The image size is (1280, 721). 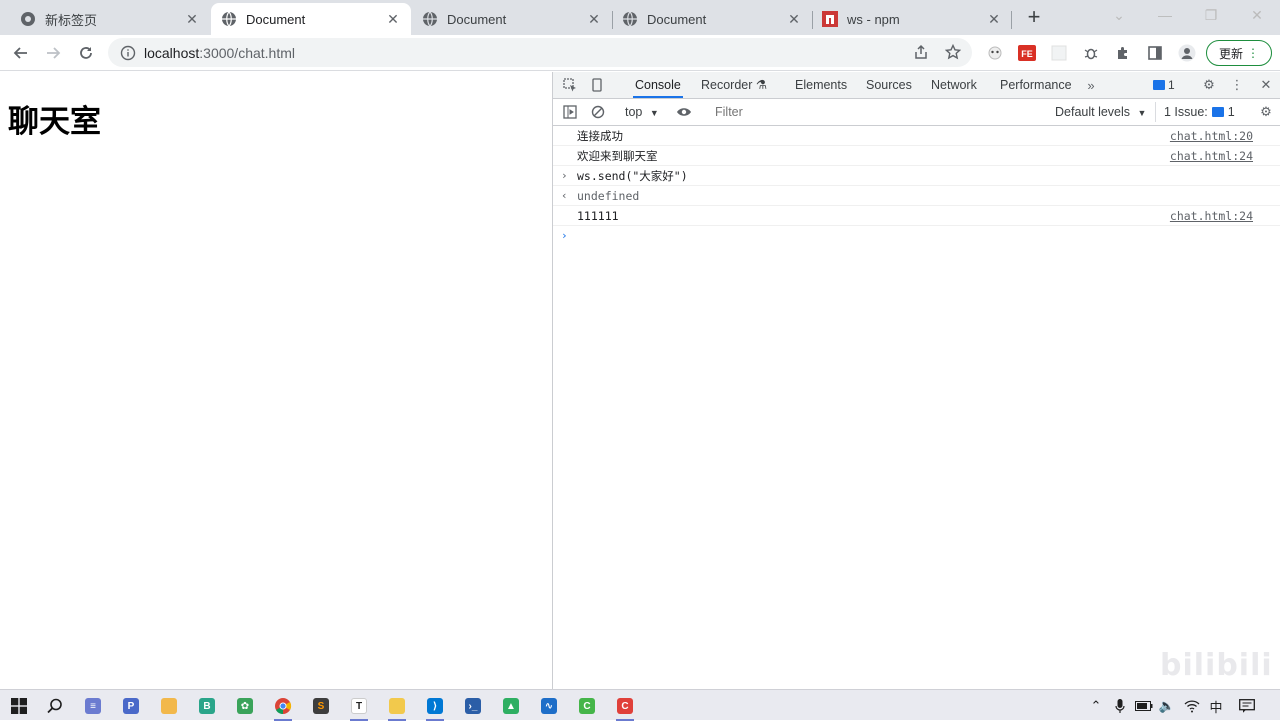 I want to click on extension-bug-icon, so click(x=1091, y=53).